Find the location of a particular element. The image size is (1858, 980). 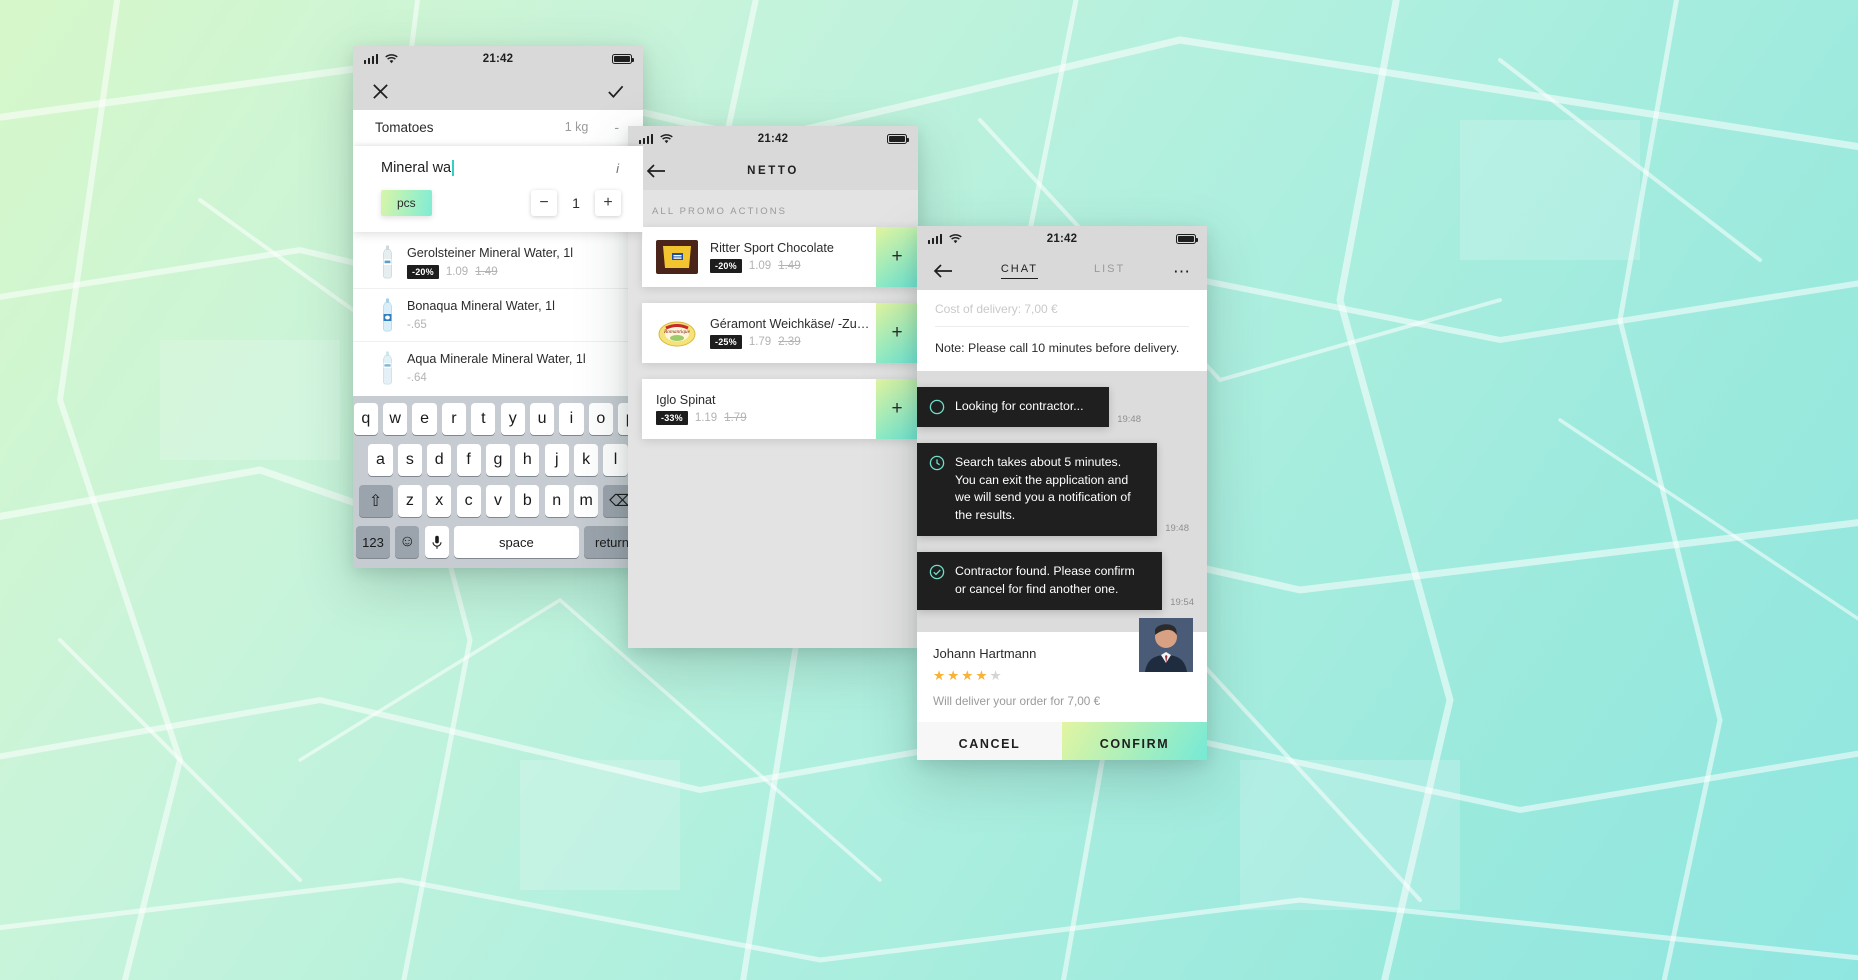

promo-item: Ritter Sport Chocolate -20% 1.09 1.49 + is located at coordinates (780, 257).